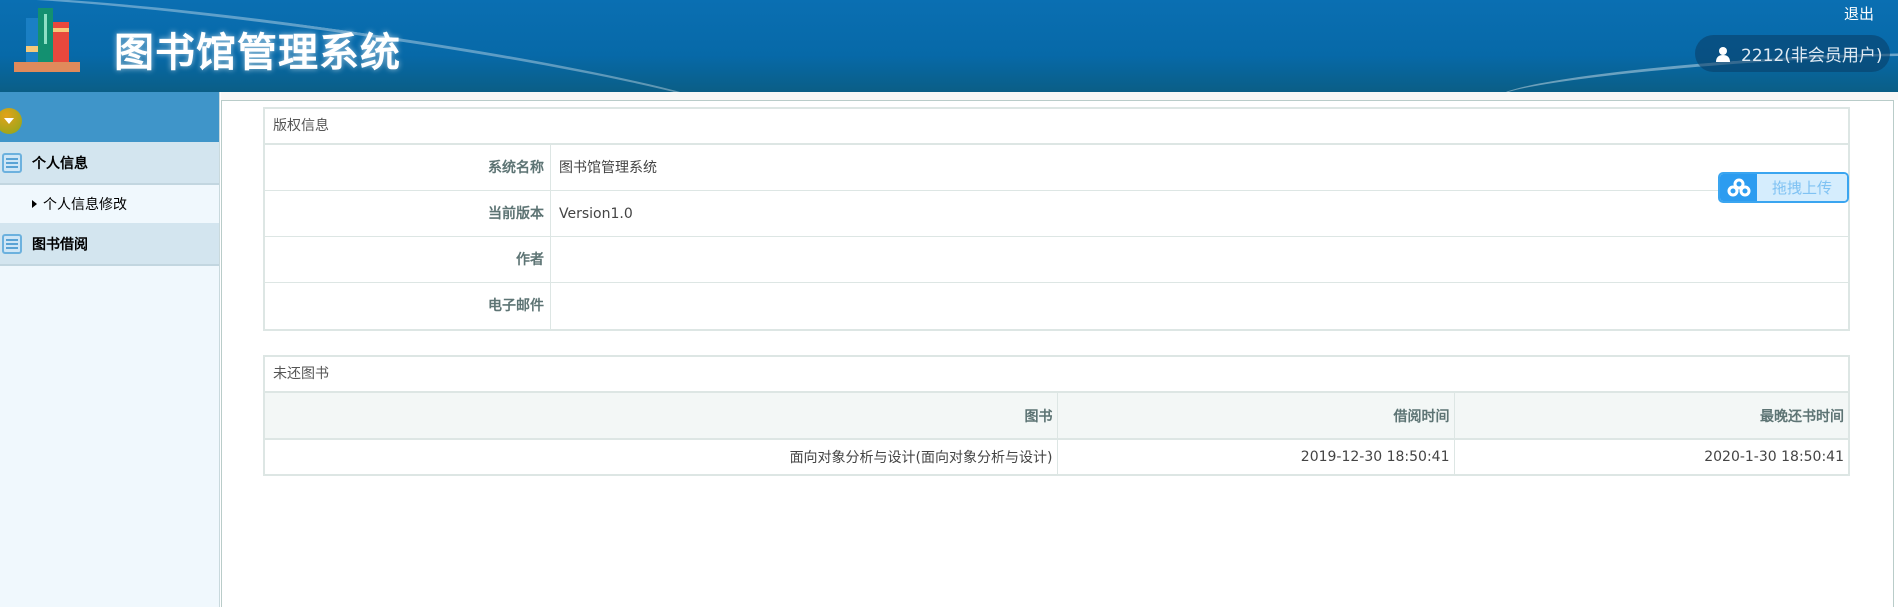 The image size is (1898, 607). I want to click on sidebar-group-label: 个人信息, so click(60, 163).